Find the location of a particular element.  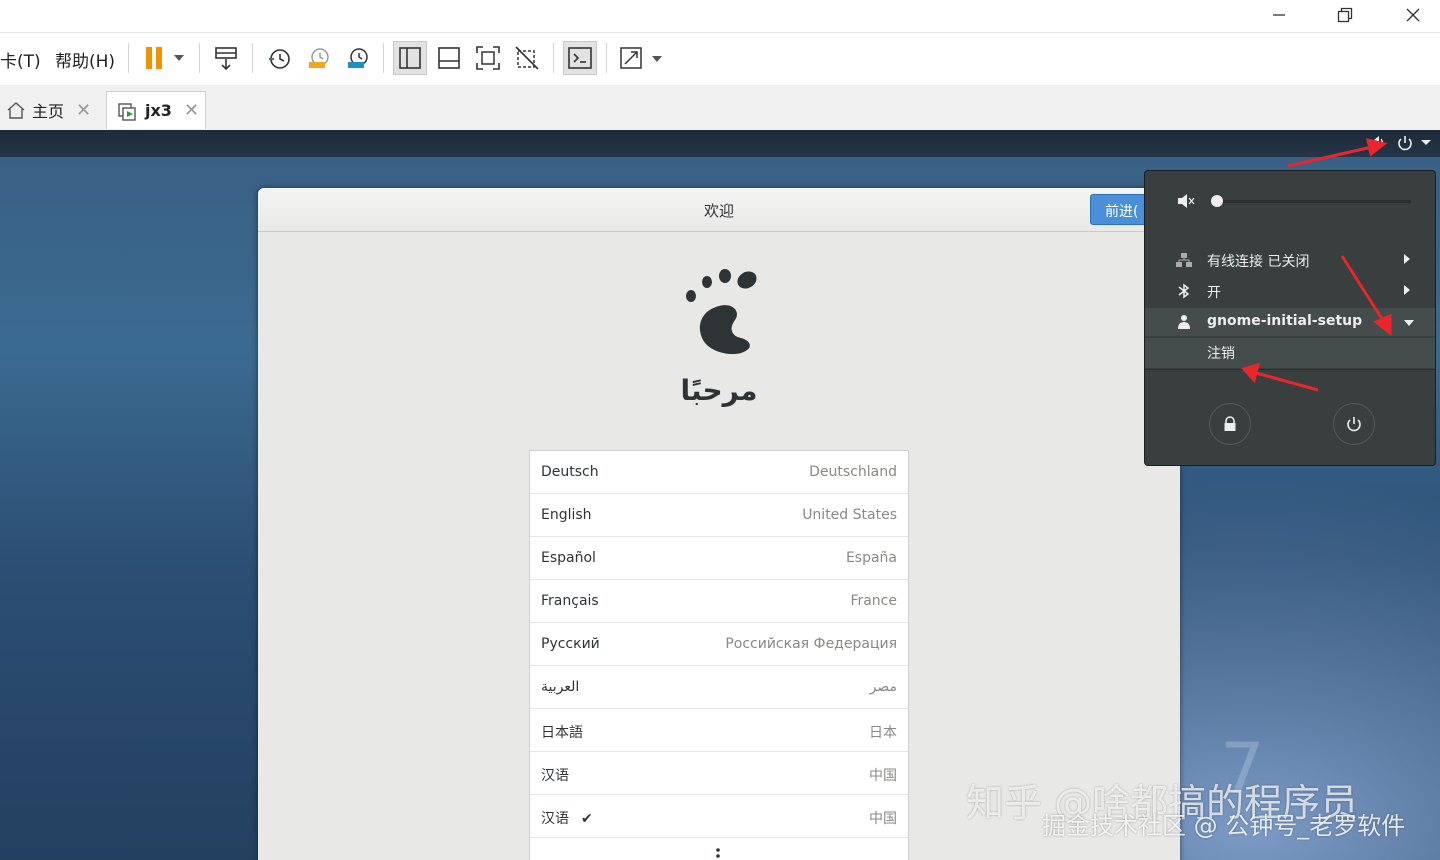

keyboard-send-icon is located at coordinates (226, 59).